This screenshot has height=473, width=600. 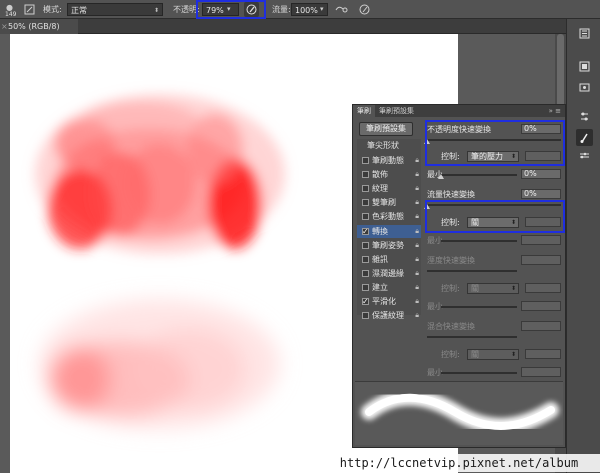 What do you see at coordinates (541, 129) in the screenshot?
I see `opacity-jitter-value: 0%` at bounding box center [541, 129].